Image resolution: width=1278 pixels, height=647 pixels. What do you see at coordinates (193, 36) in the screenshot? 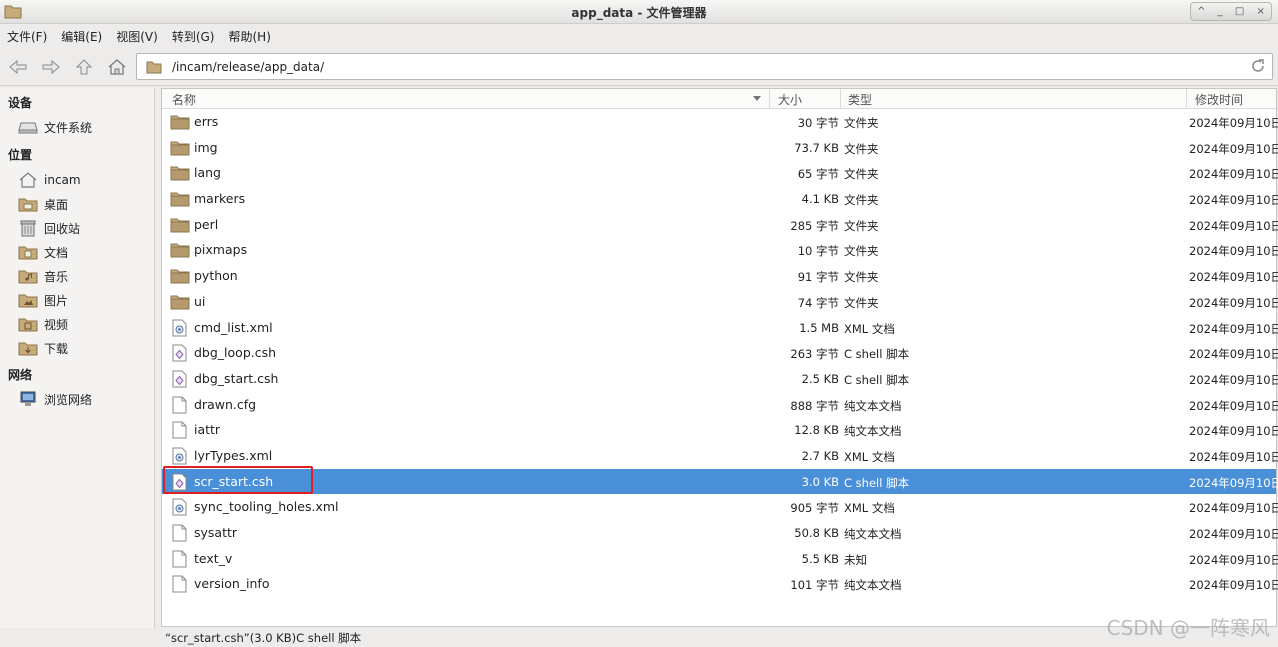
I see `menu-go: 转到(G)` at bounding box center [193, 36].